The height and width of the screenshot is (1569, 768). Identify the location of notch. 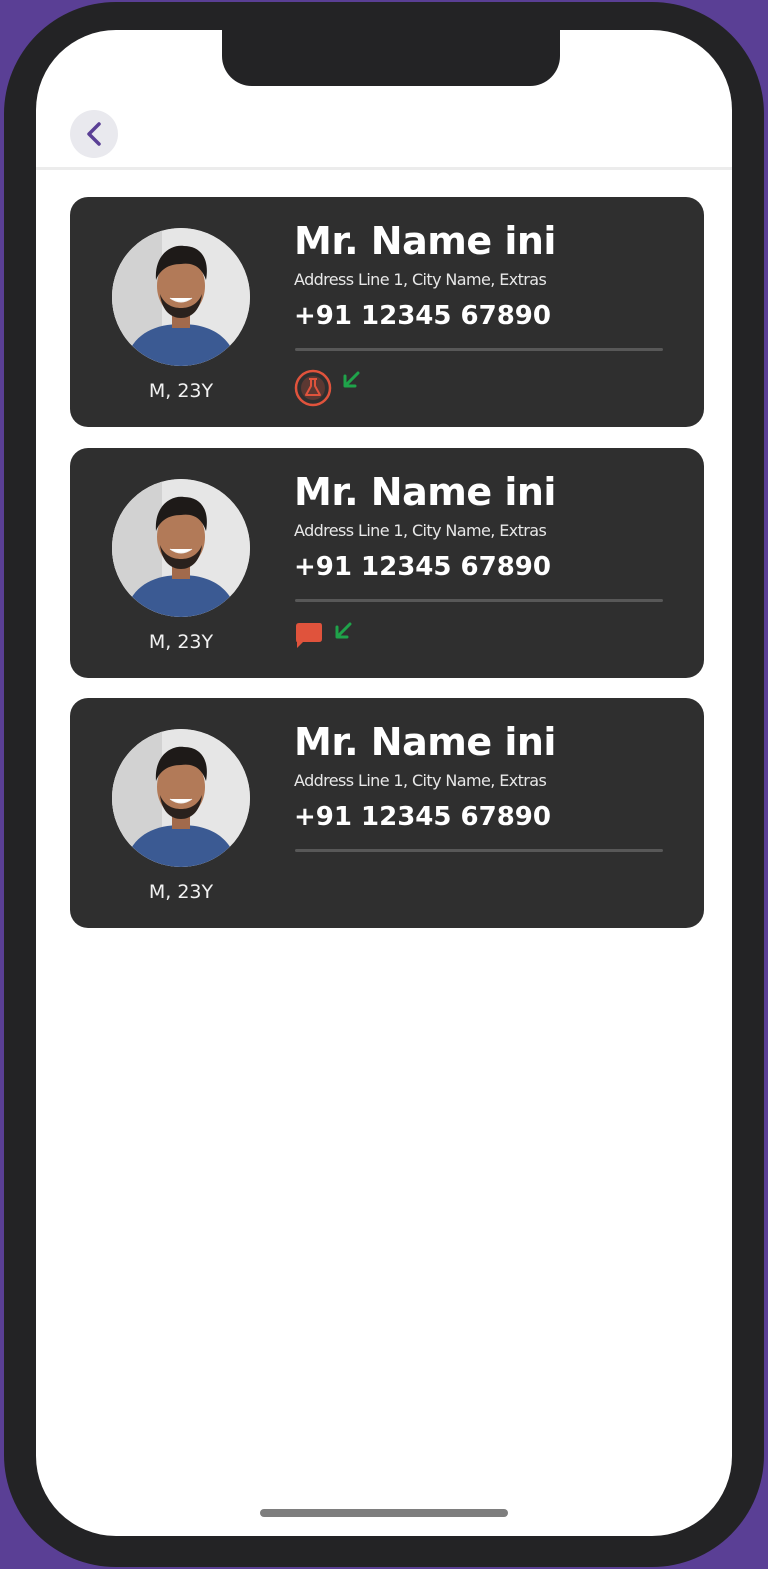
(391, 58).